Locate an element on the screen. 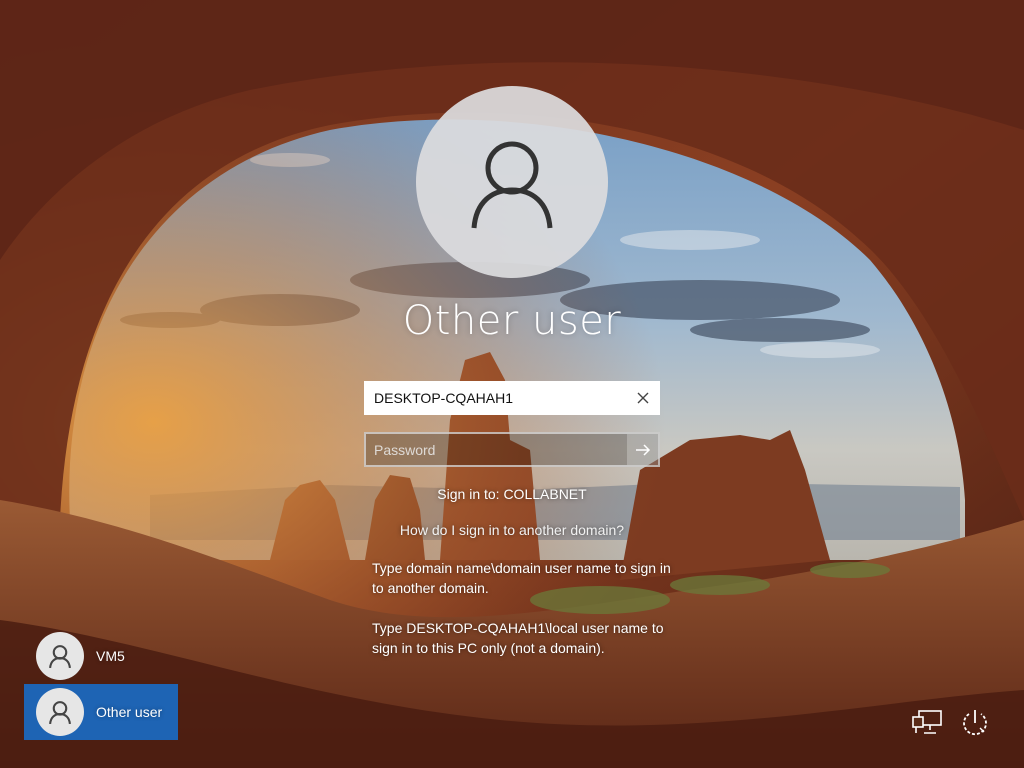 The width and height of the screenshot is (1024, 768). user-name: VM5 is located at coordinates (110, 656).